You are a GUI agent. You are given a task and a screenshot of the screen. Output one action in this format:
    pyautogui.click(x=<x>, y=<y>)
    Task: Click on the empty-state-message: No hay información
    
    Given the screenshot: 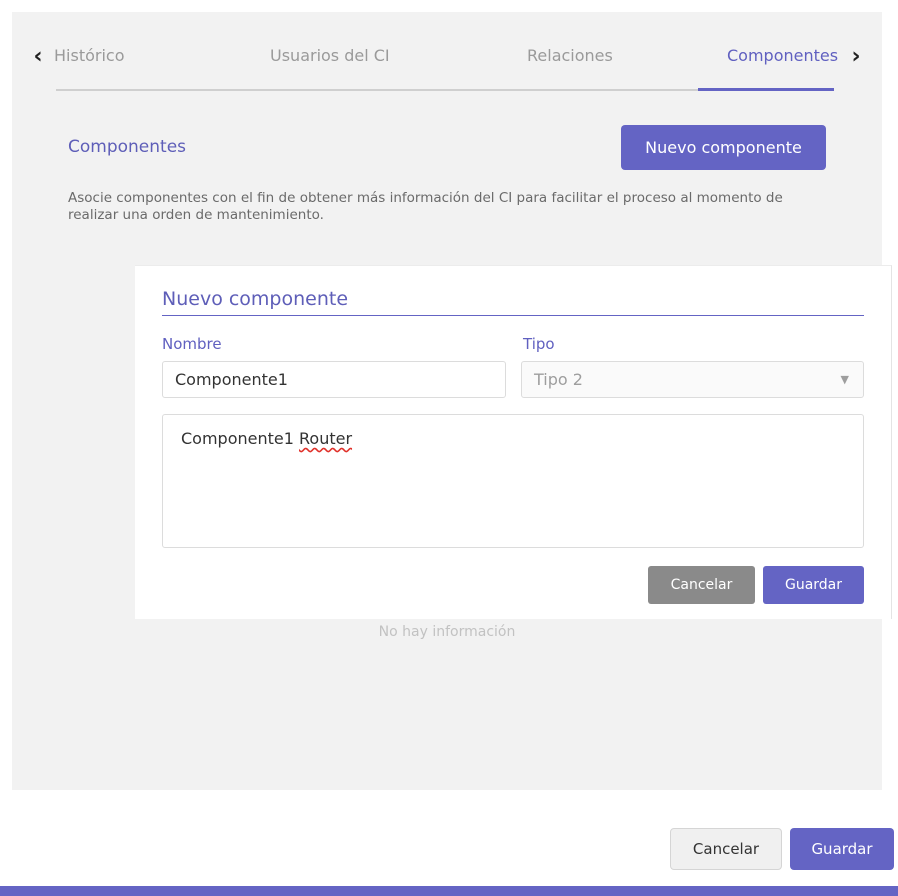 What is the action you would take?
    pyautogui.click(x=447, y=632)
    